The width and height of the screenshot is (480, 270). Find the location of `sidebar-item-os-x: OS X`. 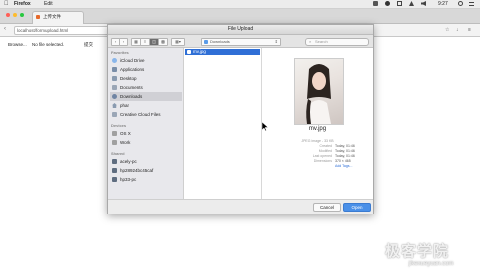

sidebar-item-os-x: OS X is located at coordinates (146, 133).